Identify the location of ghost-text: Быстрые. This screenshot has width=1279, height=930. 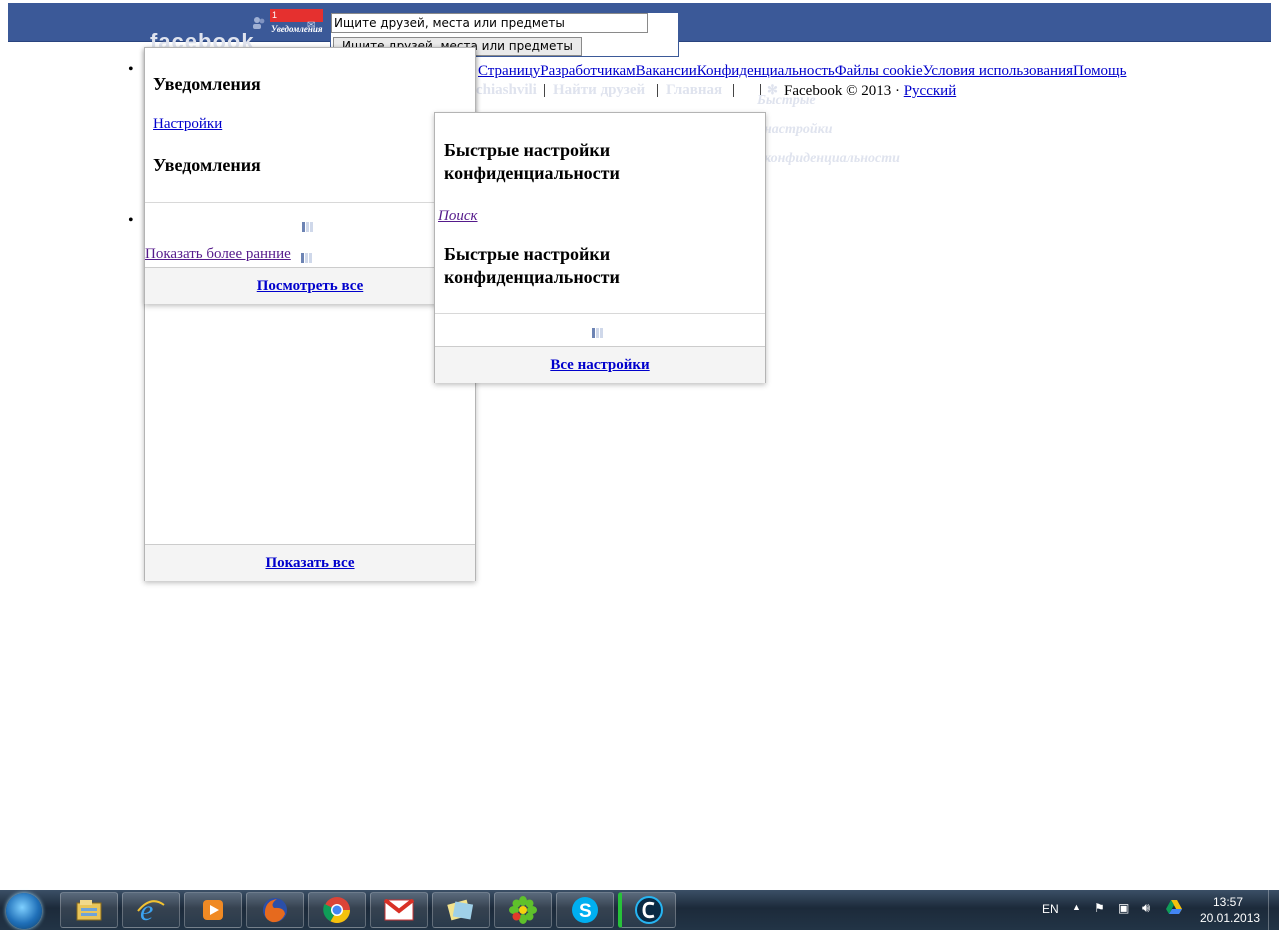
(786, 100).